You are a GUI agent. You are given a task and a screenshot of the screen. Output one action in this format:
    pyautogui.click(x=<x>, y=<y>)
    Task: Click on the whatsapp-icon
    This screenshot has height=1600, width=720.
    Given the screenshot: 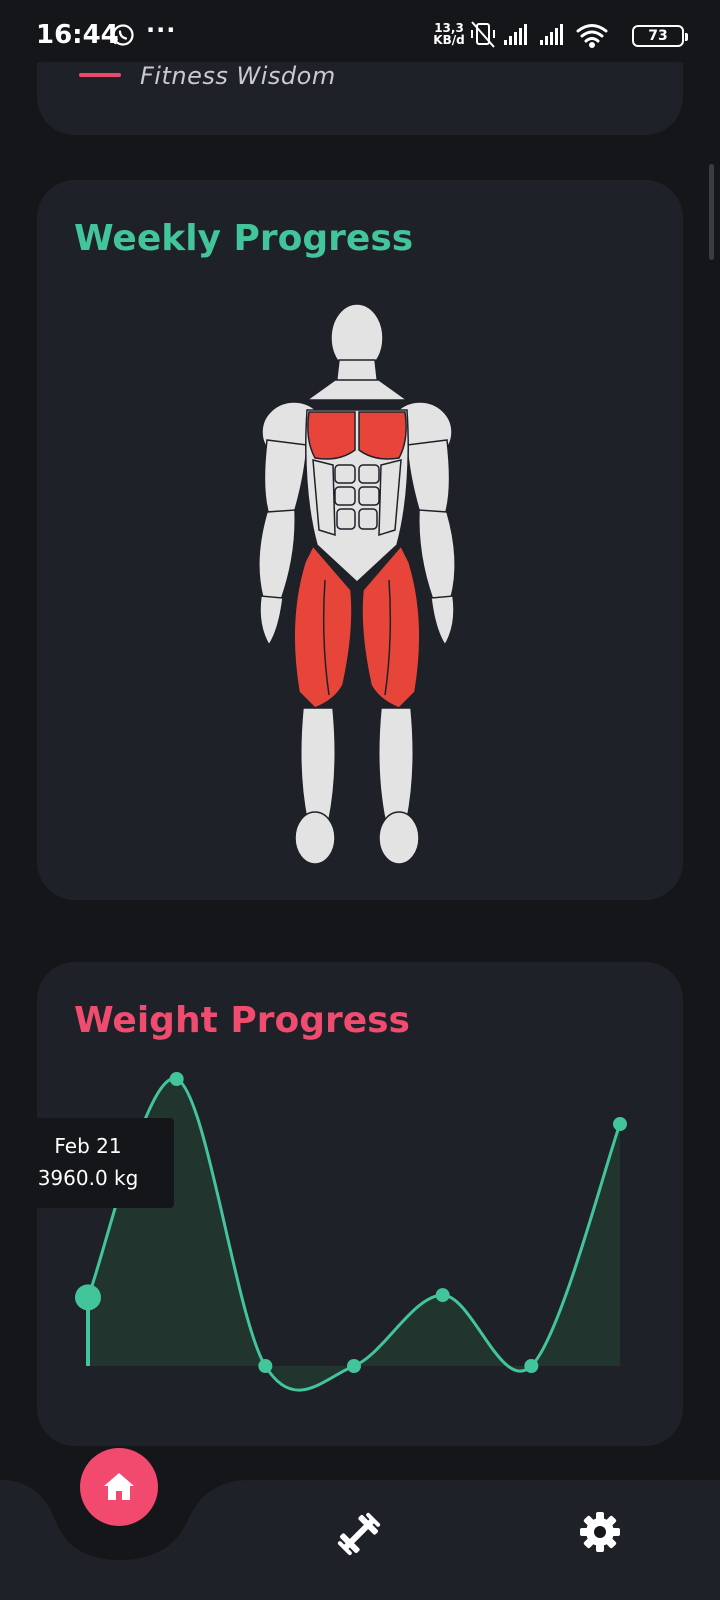 What is the action you would take?
    pyautogui.click(x=123, y=35)
    